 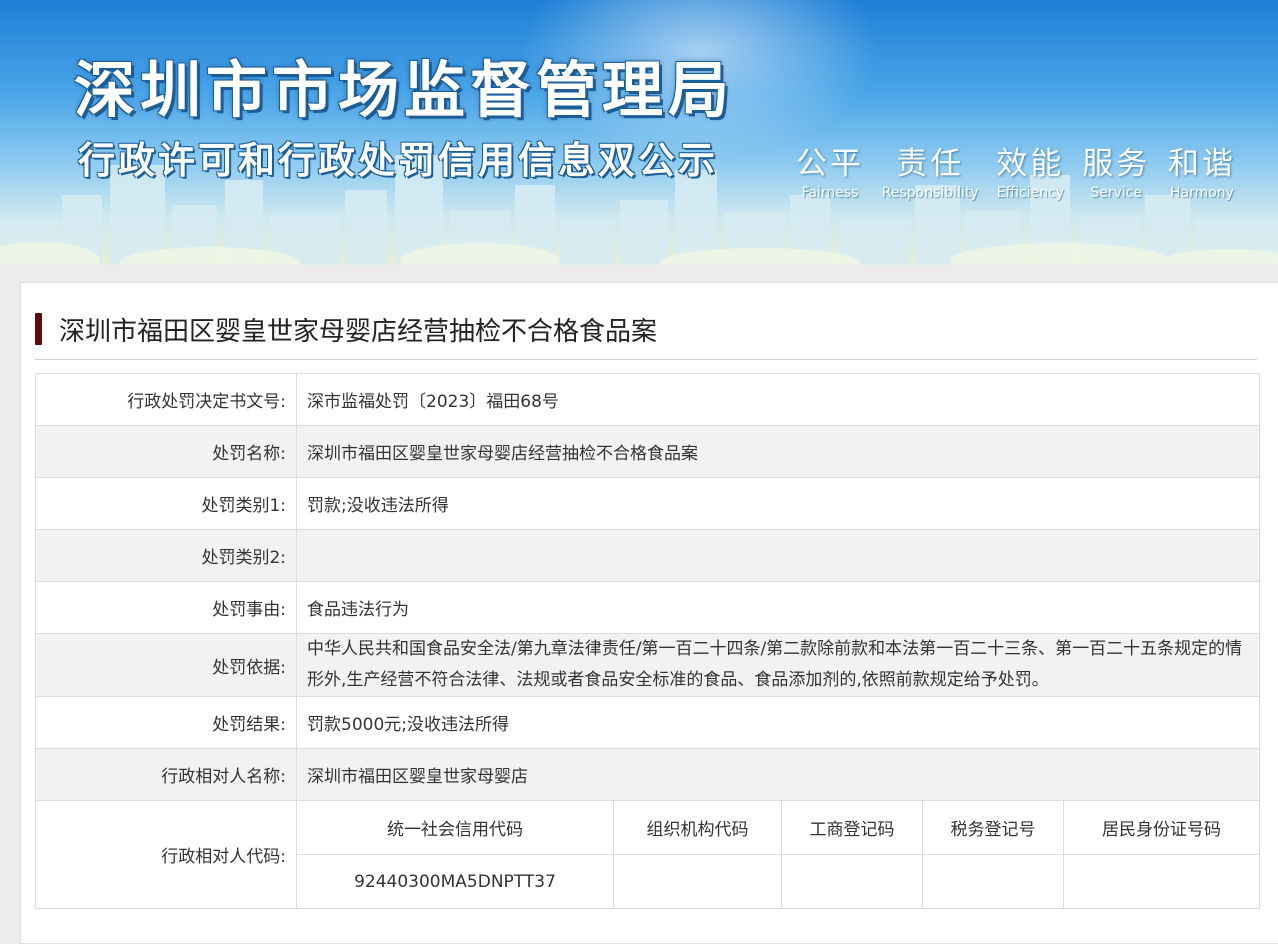 I want to click on bureau-subtitle: 行政许可和行政处罚信用信息双公示, so click(x=398, y=160).